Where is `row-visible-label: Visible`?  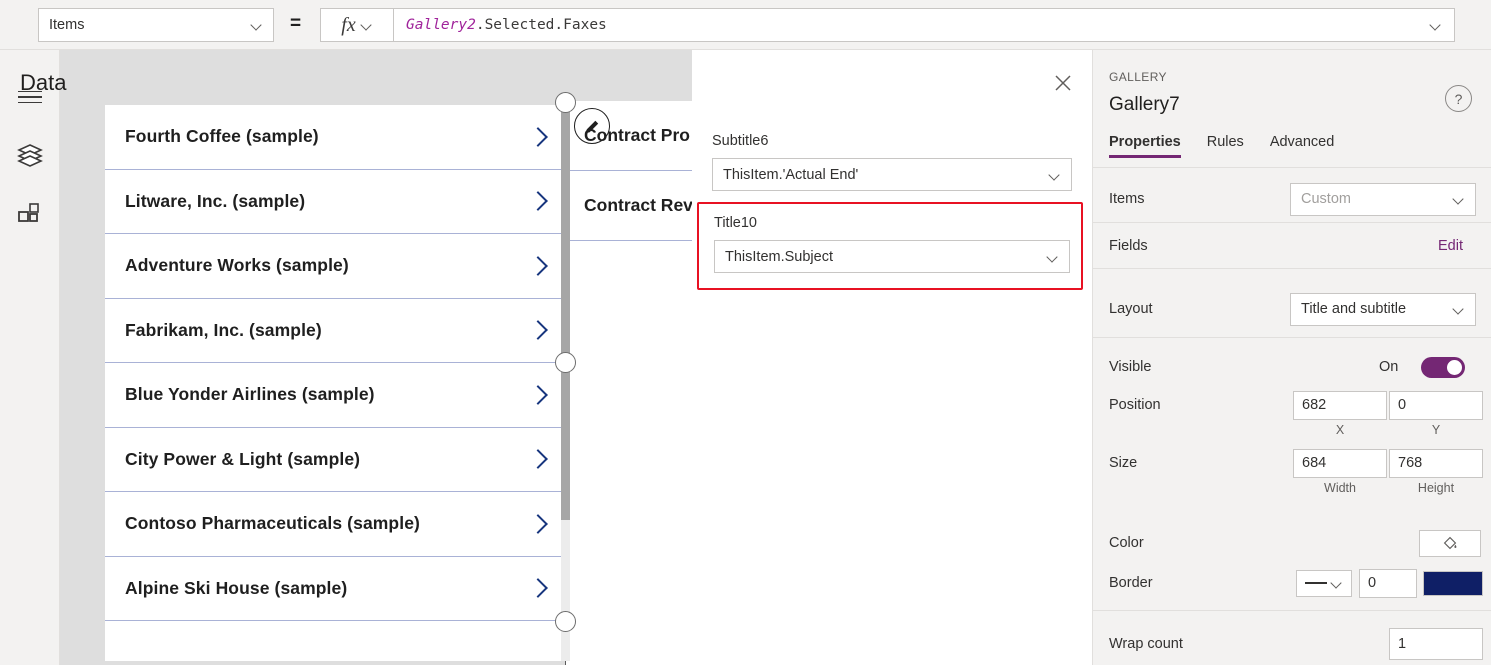 row-visible-label: Visible is located at coordinates (1130, 367).